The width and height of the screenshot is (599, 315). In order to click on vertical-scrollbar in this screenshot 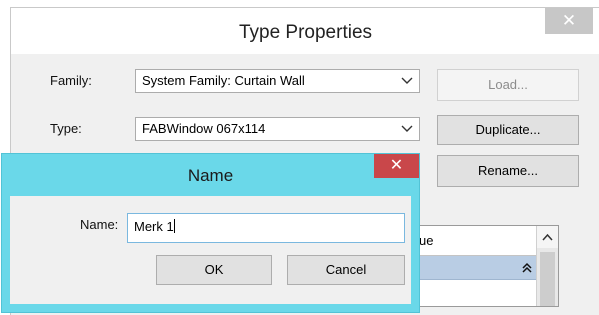, I will do `click(547, 266)`.